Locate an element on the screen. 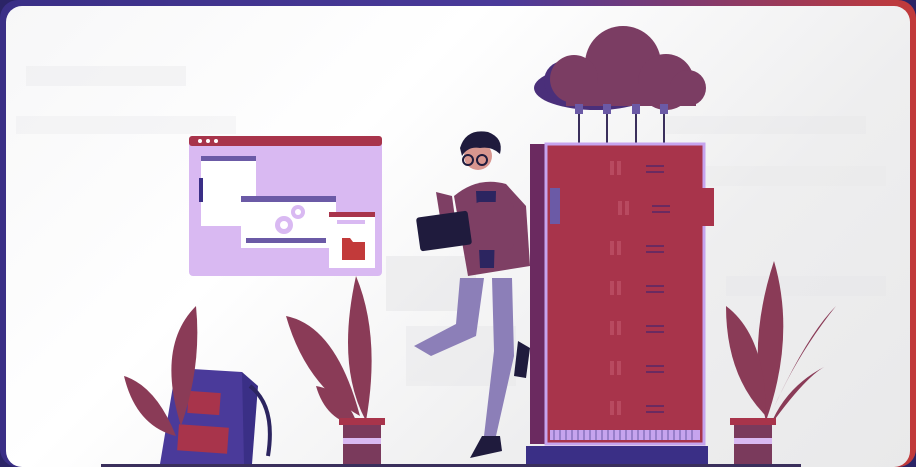 Image resolution: width=916 pixels, height=467 pixels. app-window is located at coordinates (285, 206).